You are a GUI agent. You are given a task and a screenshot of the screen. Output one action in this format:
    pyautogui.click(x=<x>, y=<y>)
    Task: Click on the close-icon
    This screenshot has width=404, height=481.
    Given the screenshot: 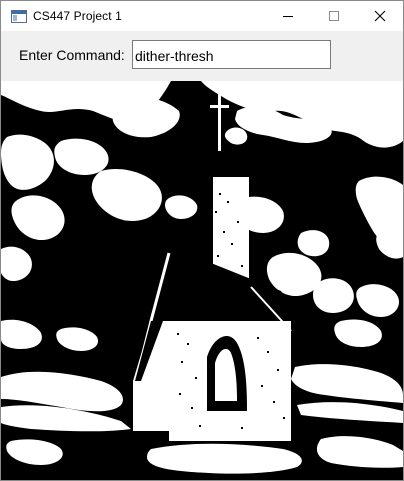 What is the action you would take?
    pyautogui.click(x=380, y=16)
    